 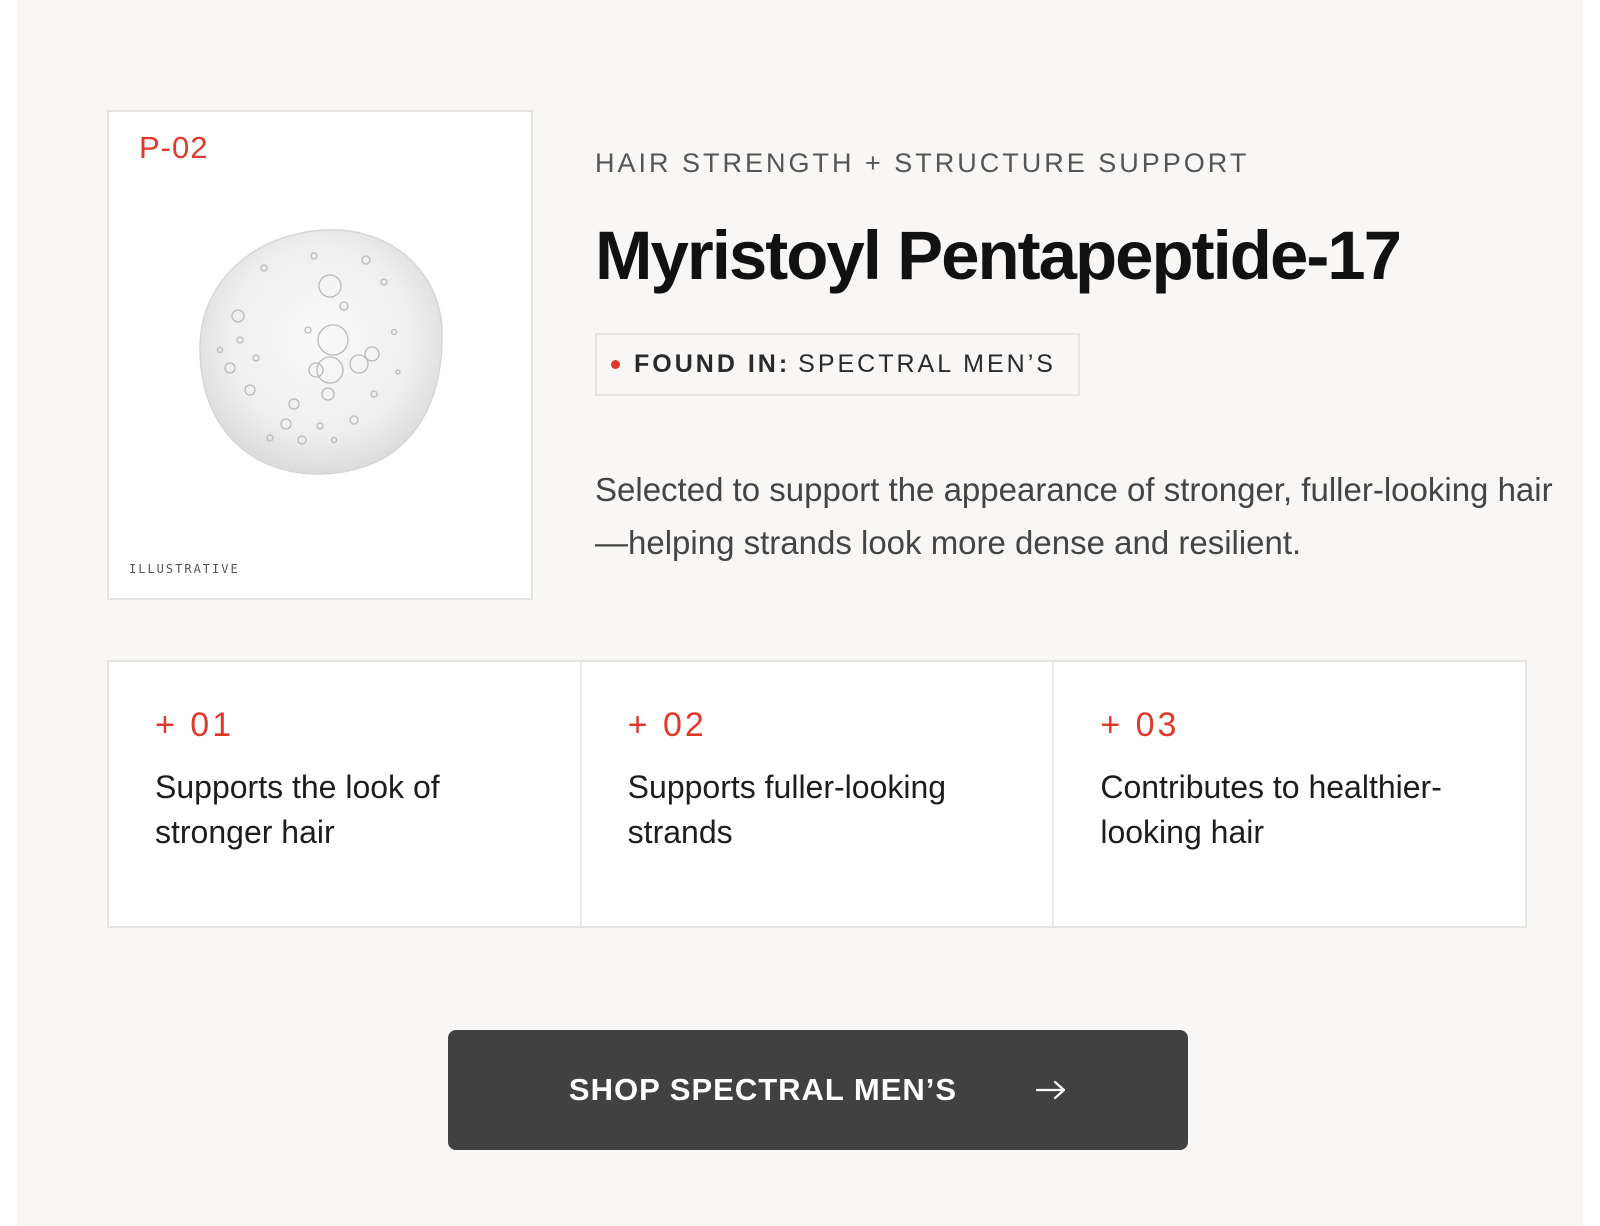 I want to click on found-in-tag: FOUND IN: SPECTRAL MEN’S, so click(x=837, y=364).